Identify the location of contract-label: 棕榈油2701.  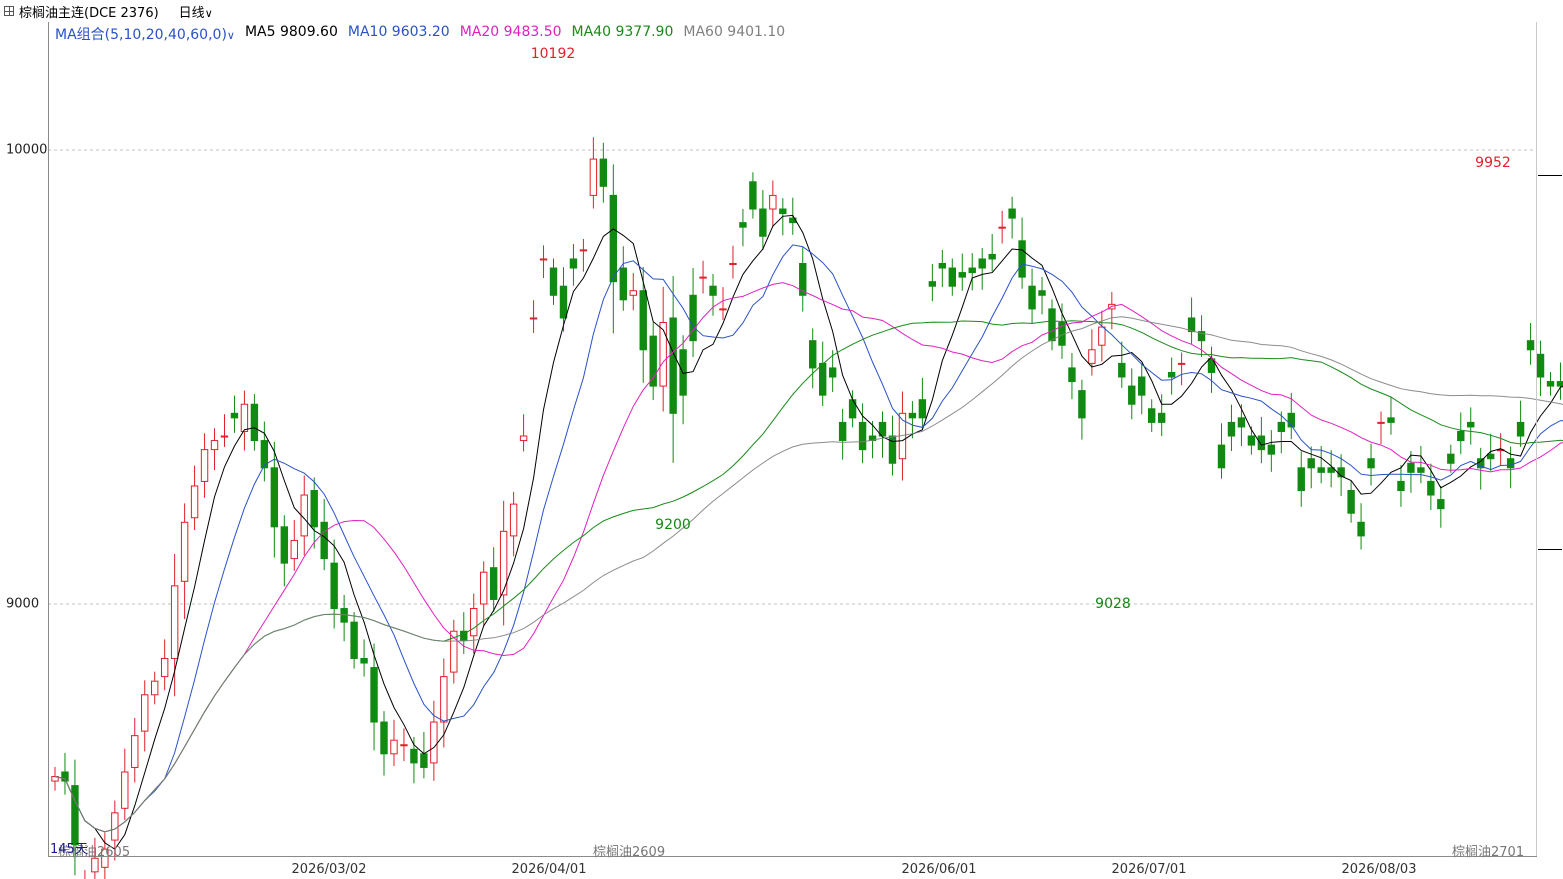
(1488, 852).